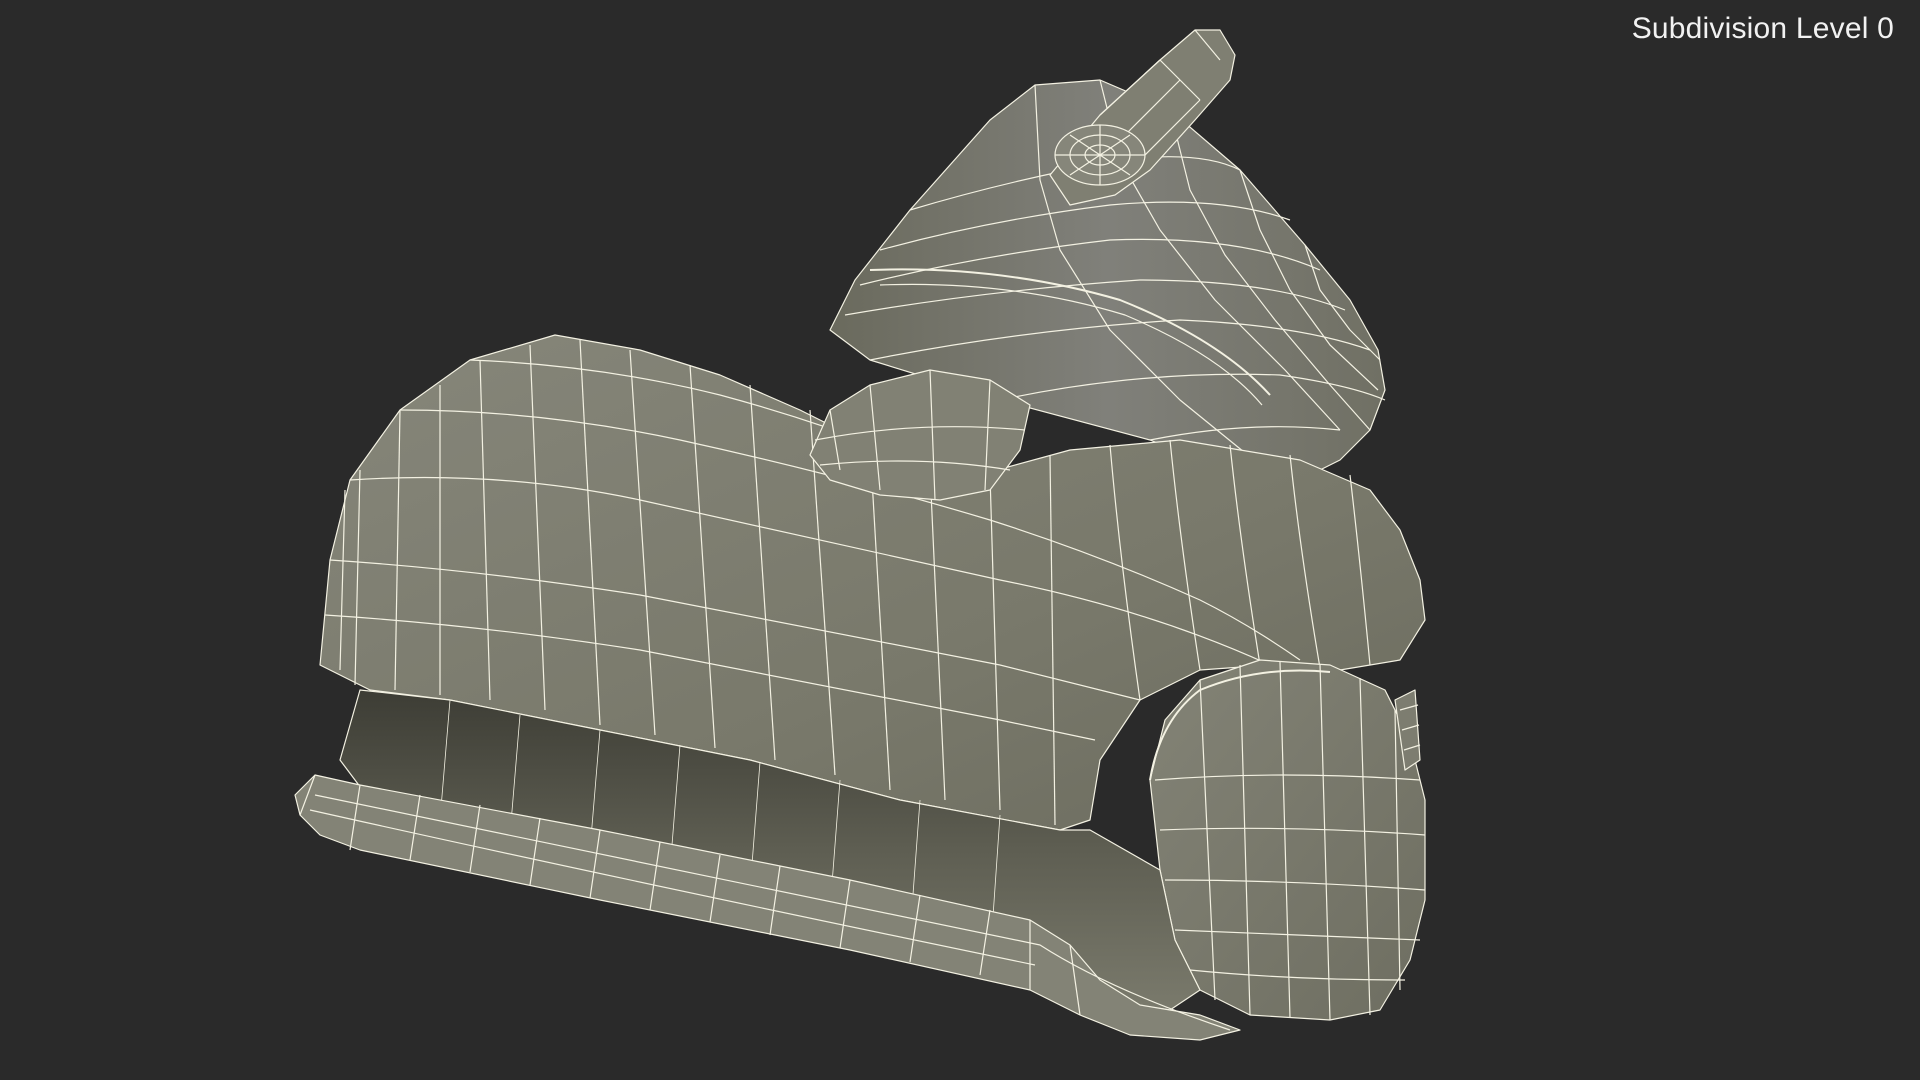 This screenshot has height=1080, width=1920. Describe the element at coordinates (1287, 840) in the screenshot. I see `end-cap` at that location.